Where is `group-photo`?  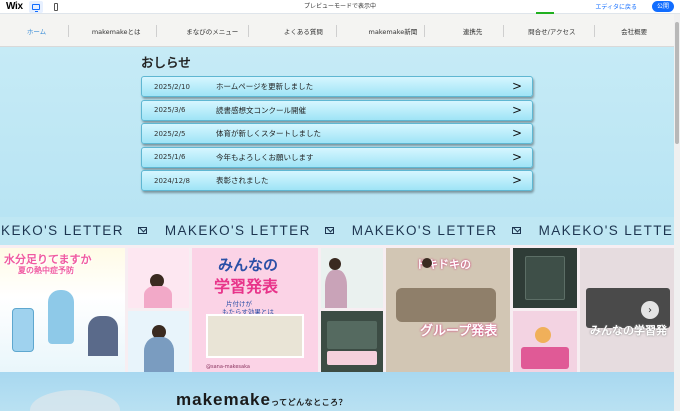
group-photo is located at coordinates (446, 305).